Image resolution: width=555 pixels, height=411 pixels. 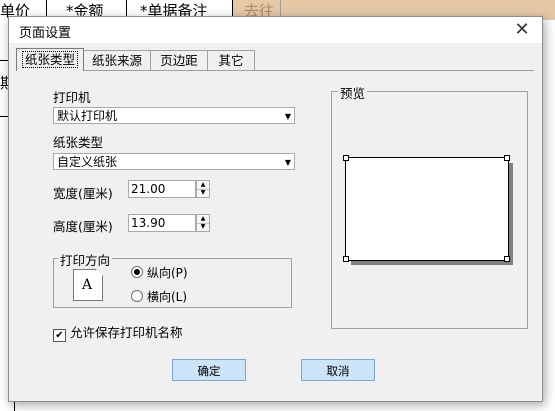 I want to click on paper-type-select-value: 自定义纸张, so click(x=87, y=162).